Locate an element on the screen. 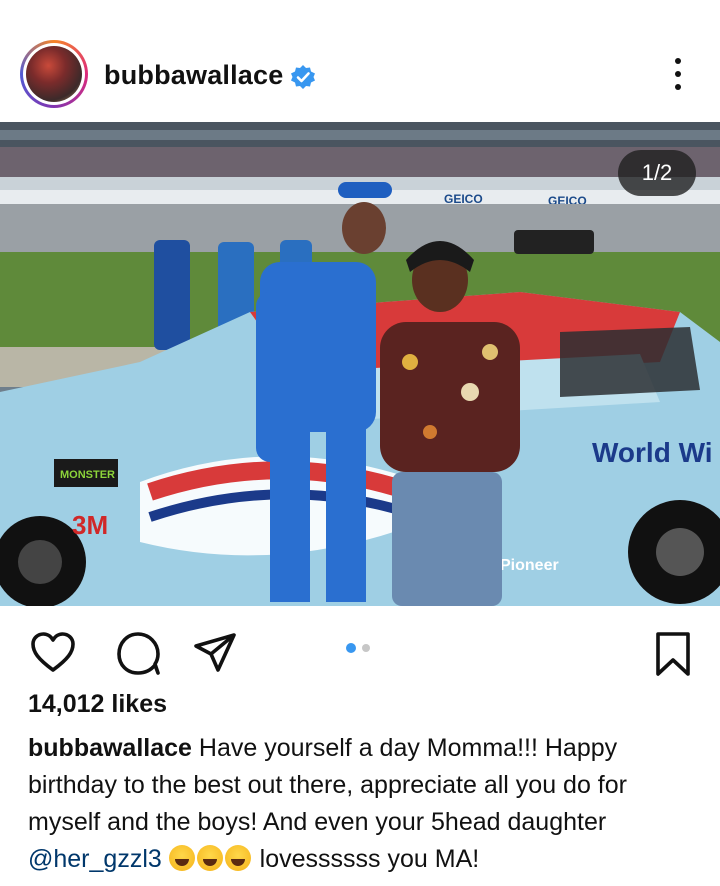 Image resolution: width=720 pixels, height=886 pixels. verified-badge-icon is located at coordinates (303, 77).